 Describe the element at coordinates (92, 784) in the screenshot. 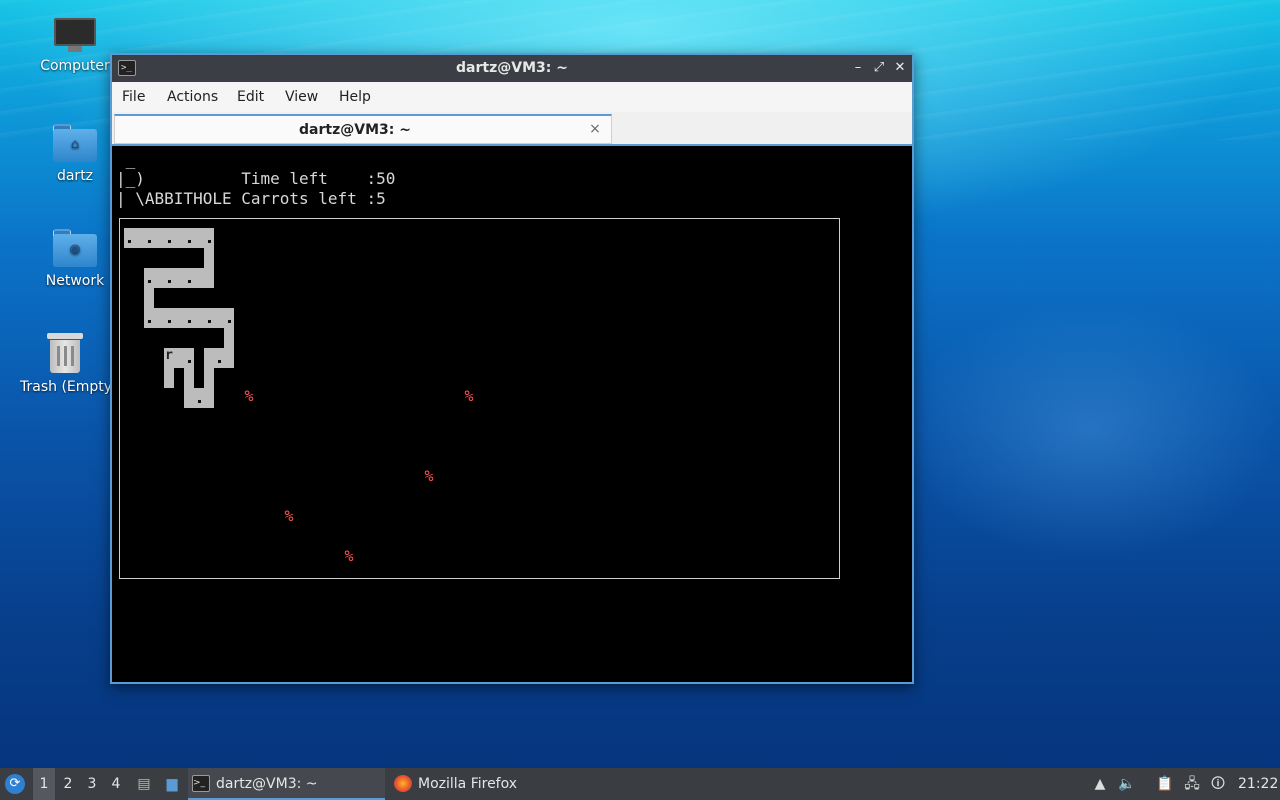

I see `workspace-3: 3` at that location.